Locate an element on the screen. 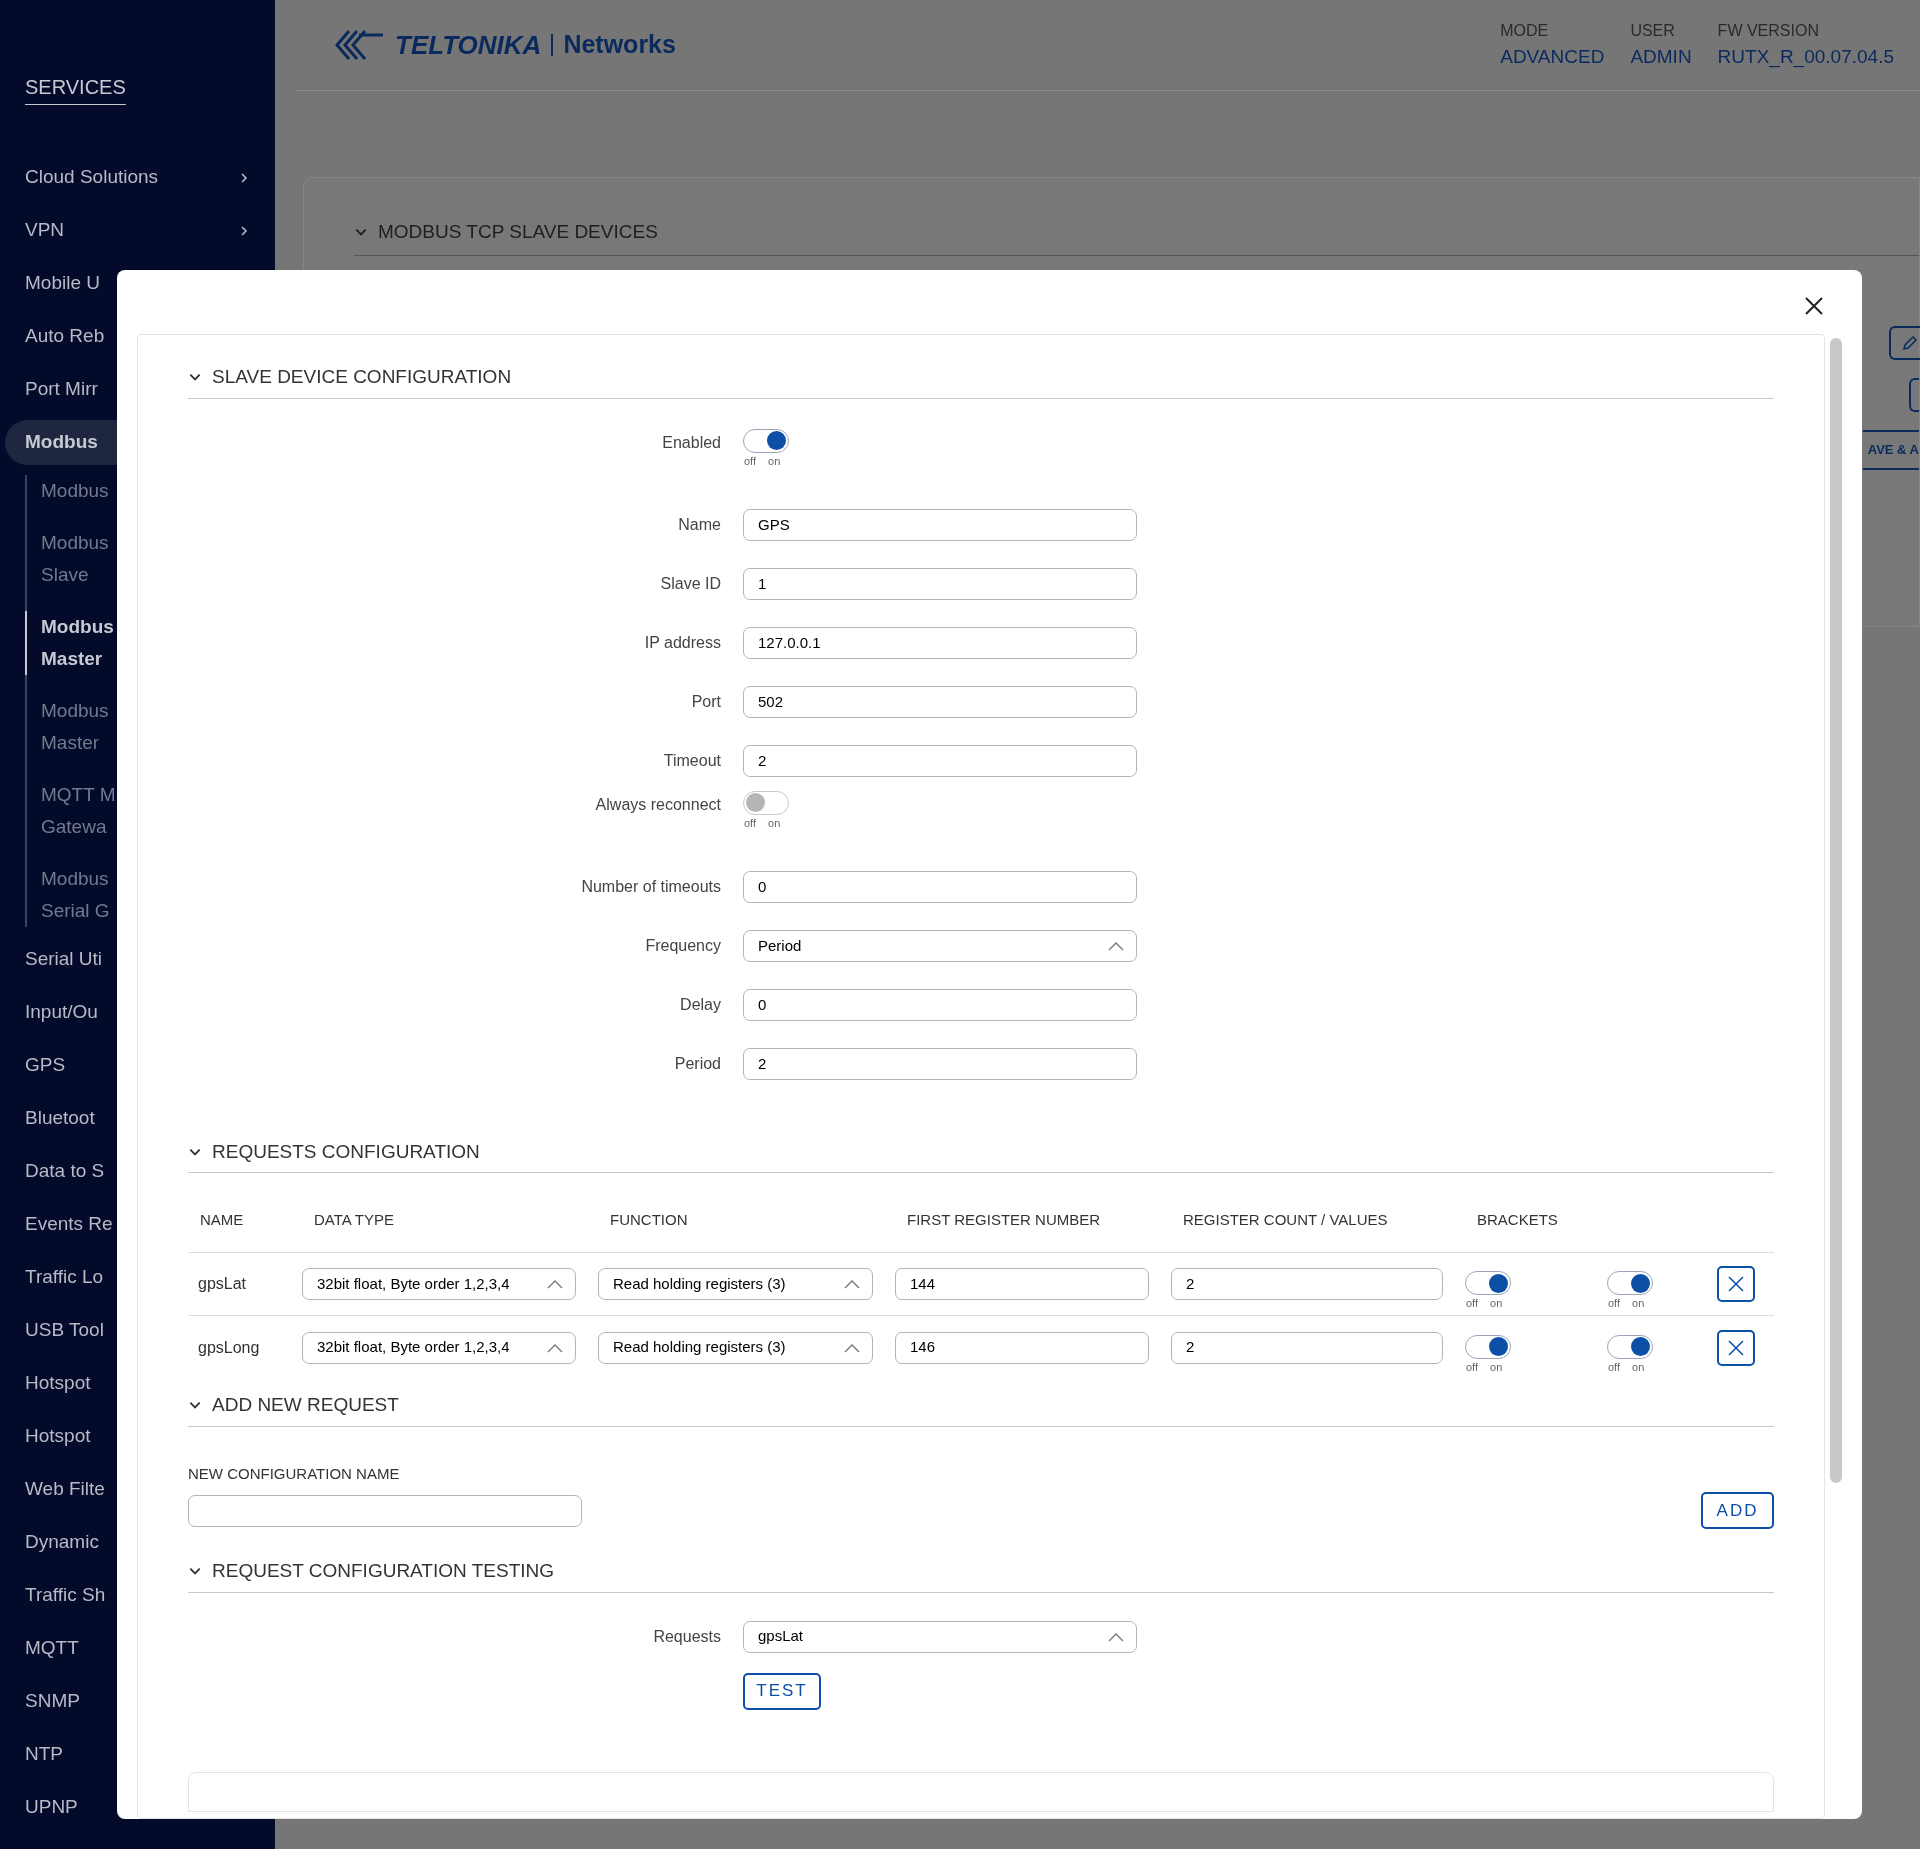 This screenshot has width=1920, height=1849. input-field: 144 is located at coordinates (1022, 1284).